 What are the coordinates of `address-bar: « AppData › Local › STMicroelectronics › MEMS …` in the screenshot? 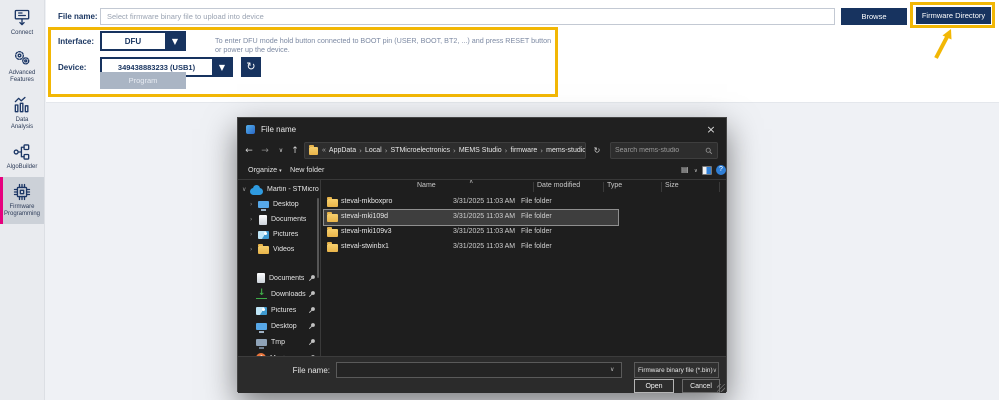 It's located at (445, 150).